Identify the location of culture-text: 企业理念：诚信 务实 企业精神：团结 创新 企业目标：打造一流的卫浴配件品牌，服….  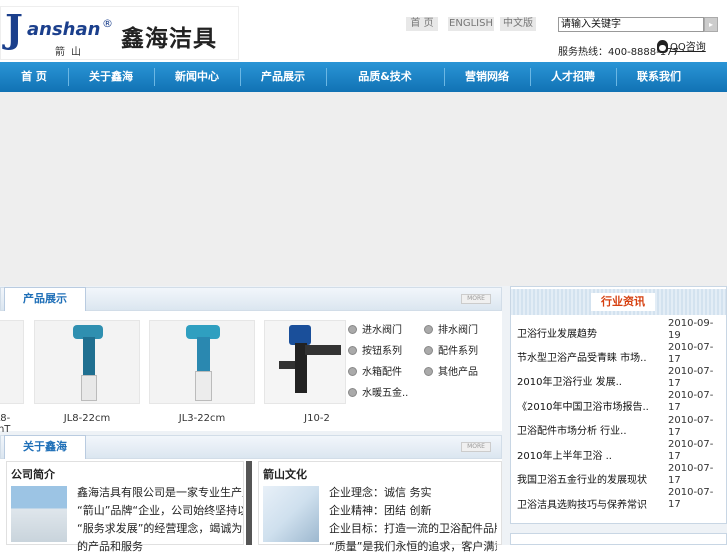
(413, 520).